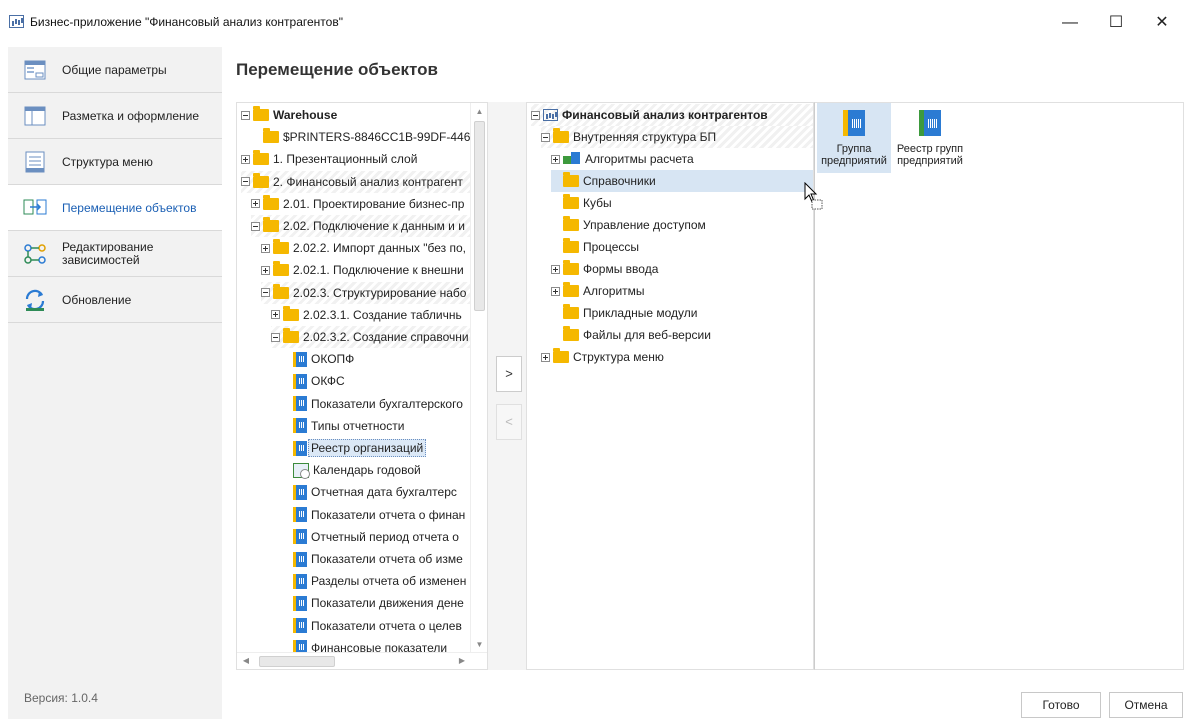  I want to click on tree-node: ОКФС, so click(376, 381).